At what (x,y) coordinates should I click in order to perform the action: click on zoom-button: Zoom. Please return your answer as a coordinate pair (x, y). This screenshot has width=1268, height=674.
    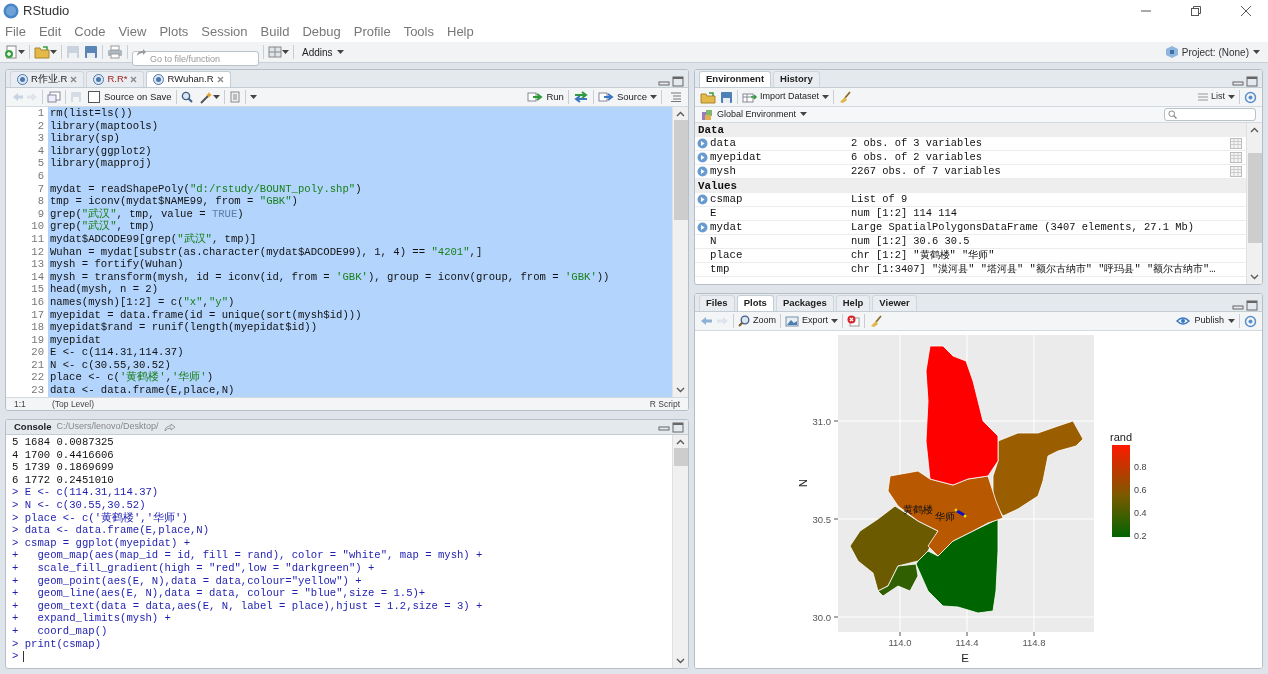
    Looking at the image, I should click on (757, 321).